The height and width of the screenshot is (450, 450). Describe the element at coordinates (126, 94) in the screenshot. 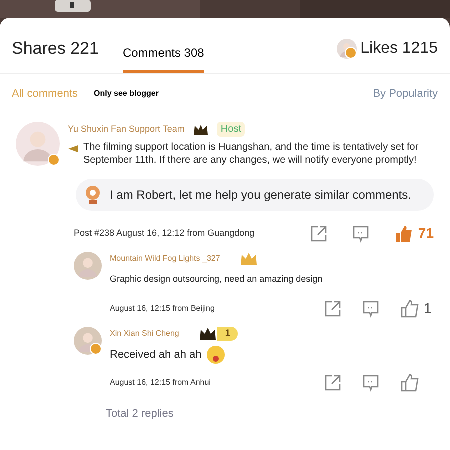

I see `filter-tab: Only see blogger` at that location.